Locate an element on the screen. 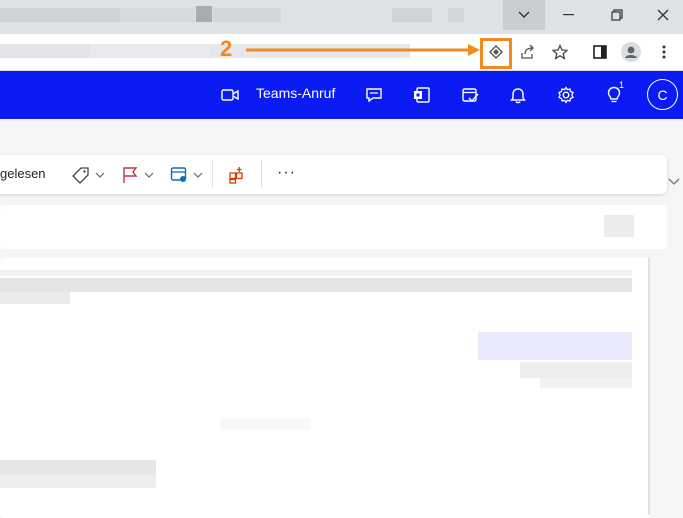 This screenshot has width=683, height=518. chat-icon is located at coordinates (374, 95).